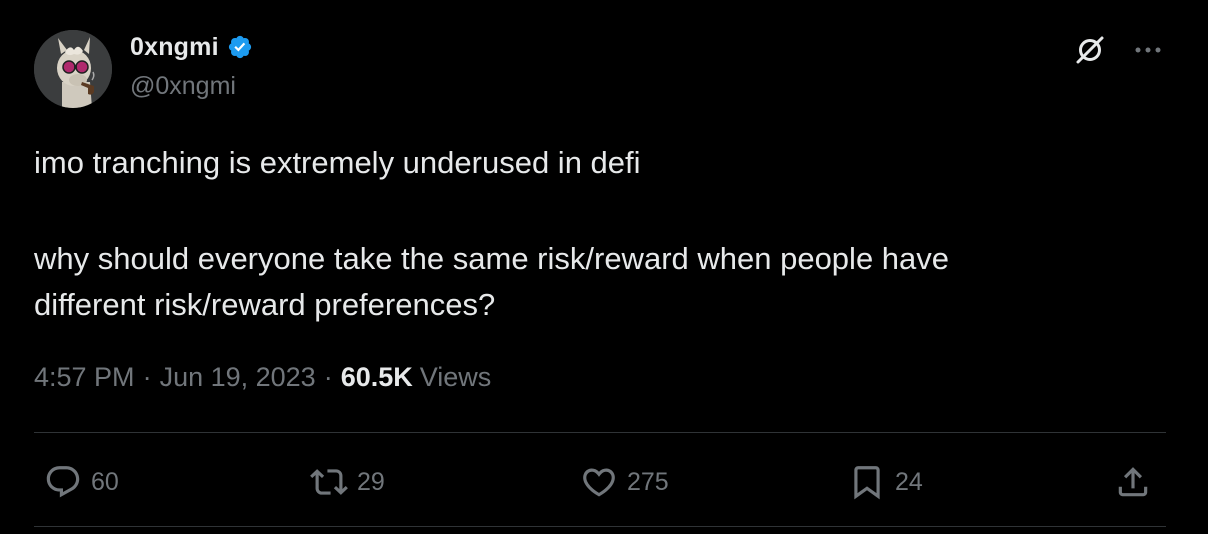 This screenshot has width=1208, height=534. Describe the element at coordinates (455, 377) in the screenshot. I see `views-label: Views` at that location.